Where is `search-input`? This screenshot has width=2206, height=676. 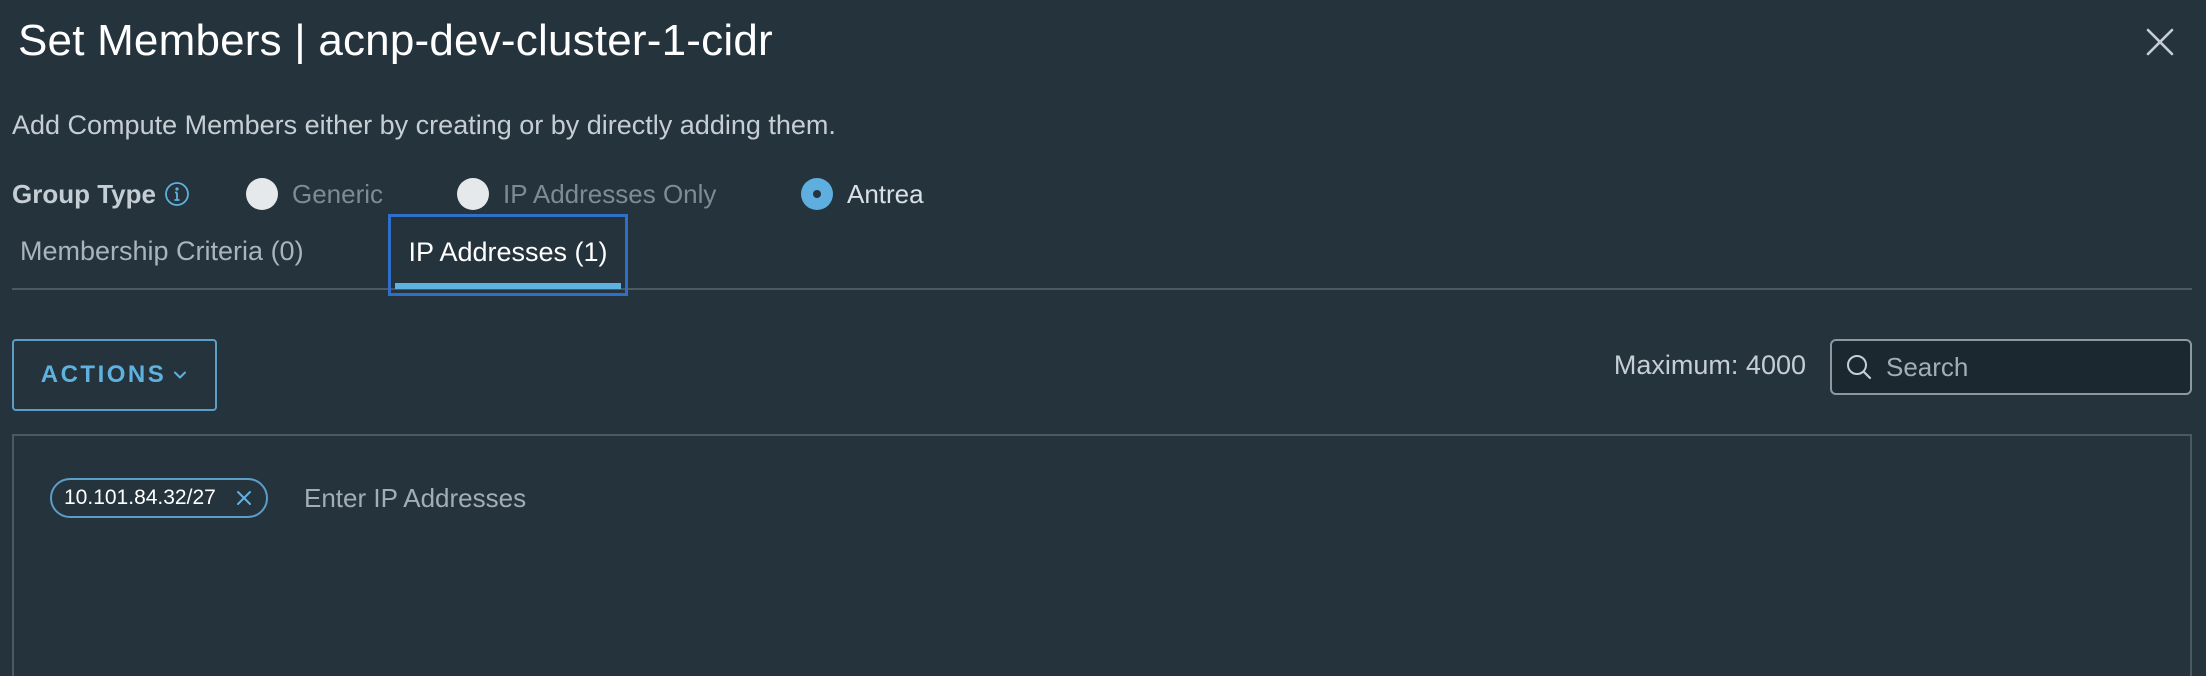 search-input is located at coordinates (2036, 367).